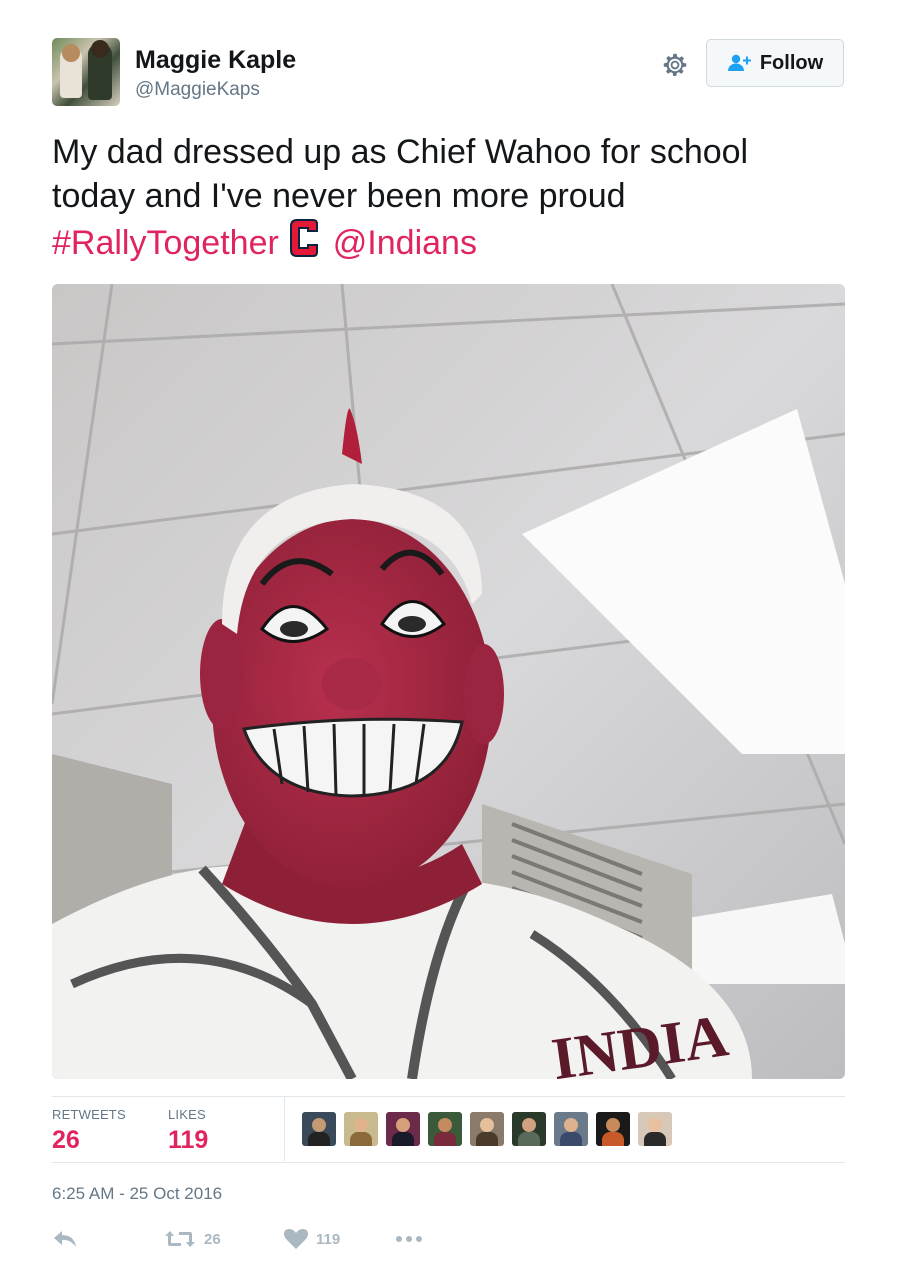 The height and width of the screenshot is (1286, 900). I want to click on follow-button: Follow, so click(775, 63).